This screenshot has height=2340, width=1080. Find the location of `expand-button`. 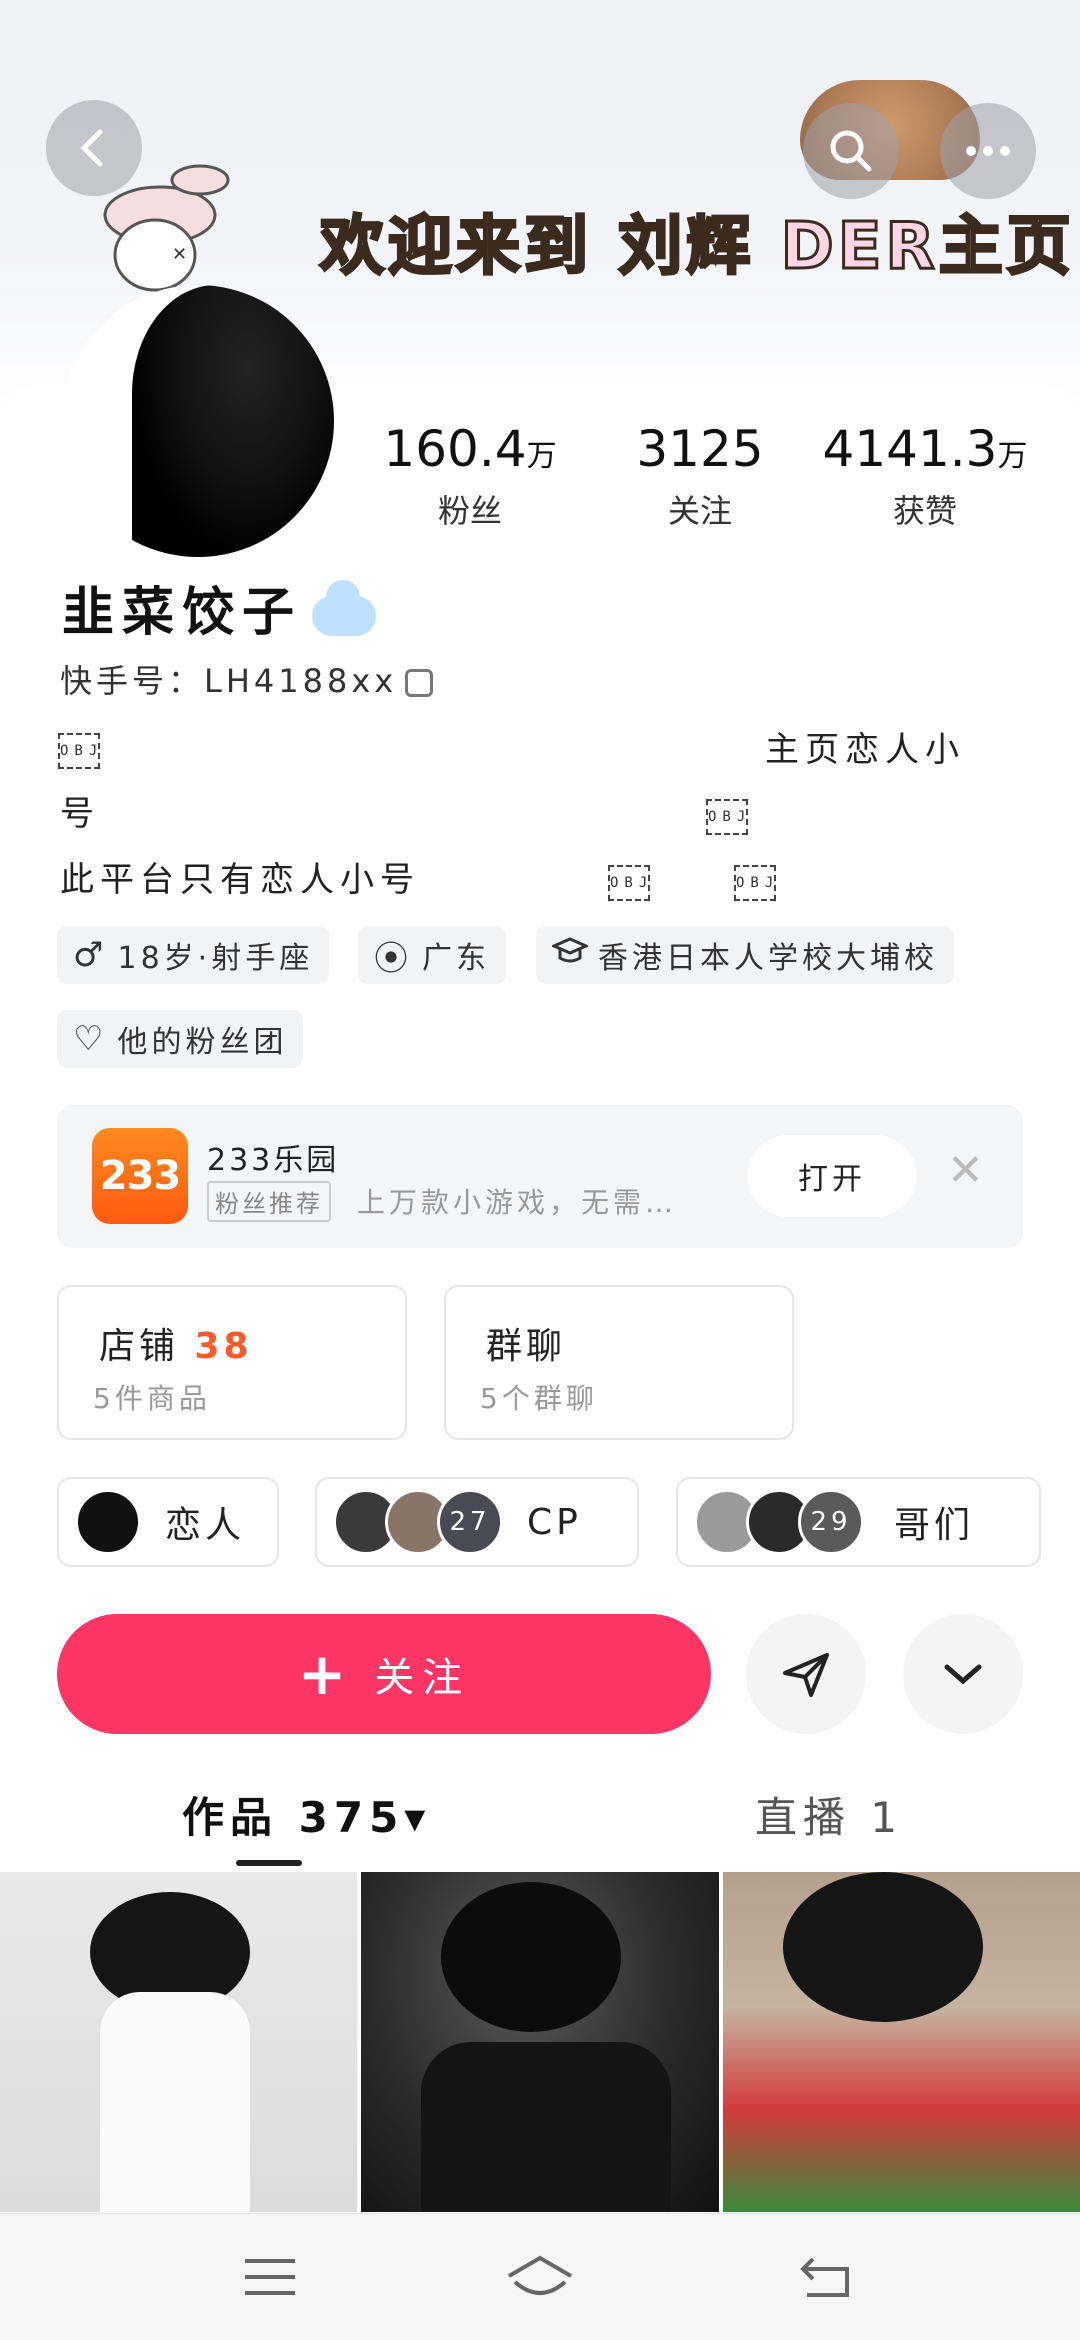

expand-button is located at coordinates (963, 1674).